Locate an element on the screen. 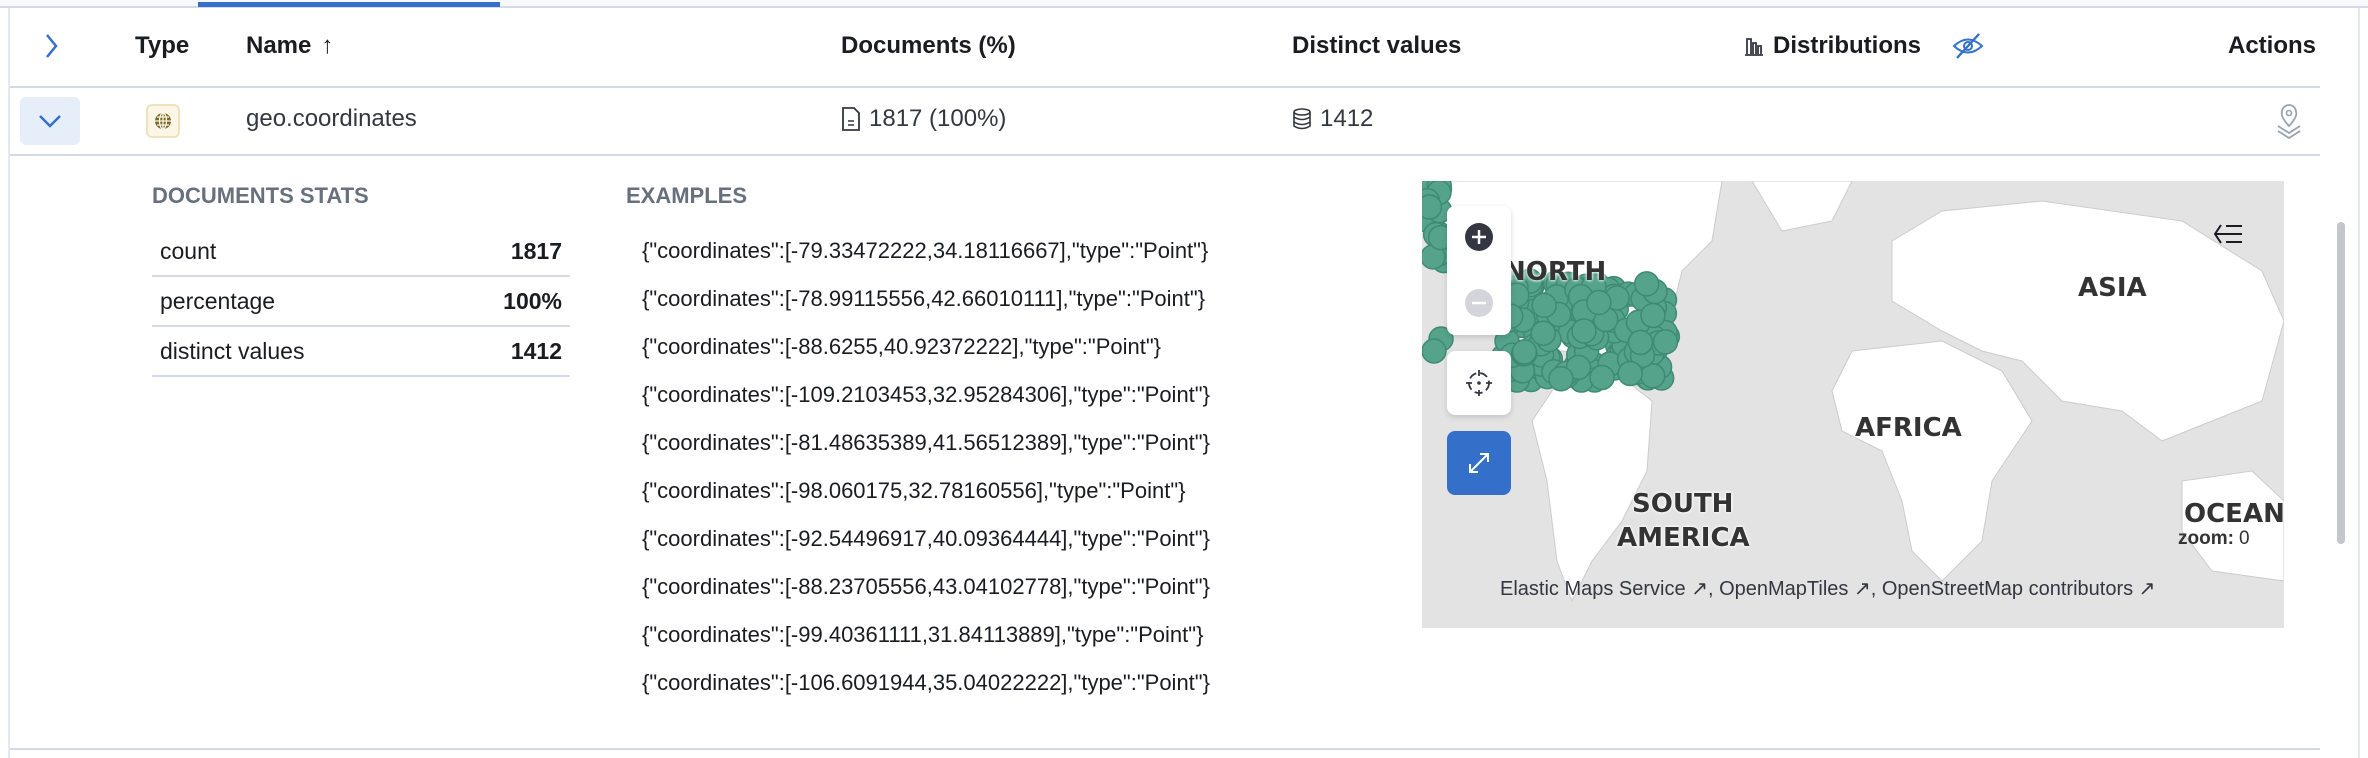 The image size is (2368, 758). distinct-values-count: 1412 is located at coordinates (1332, 119).